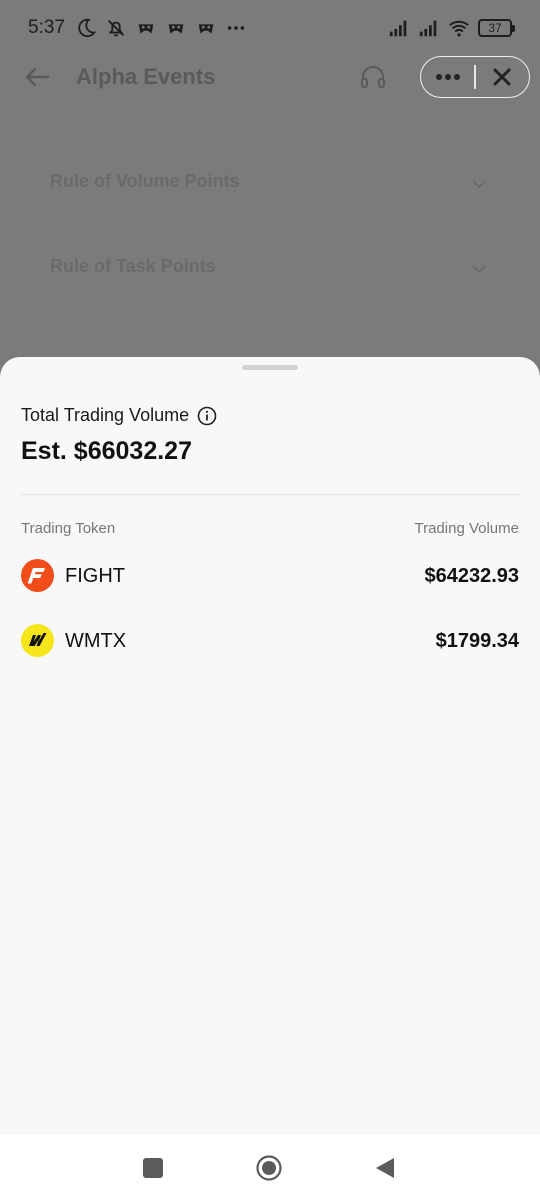  I want to click on list-item: WMTX $1799.34, so click(270, 642).